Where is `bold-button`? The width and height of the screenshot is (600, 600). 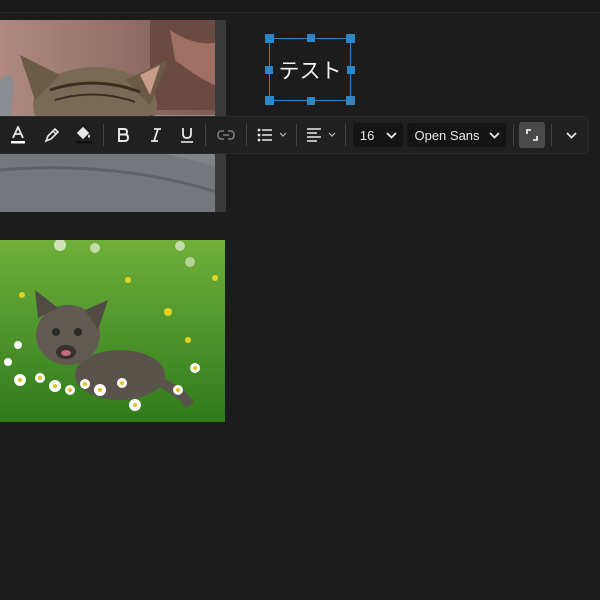
bold-button is located at coordinates (123, 135).